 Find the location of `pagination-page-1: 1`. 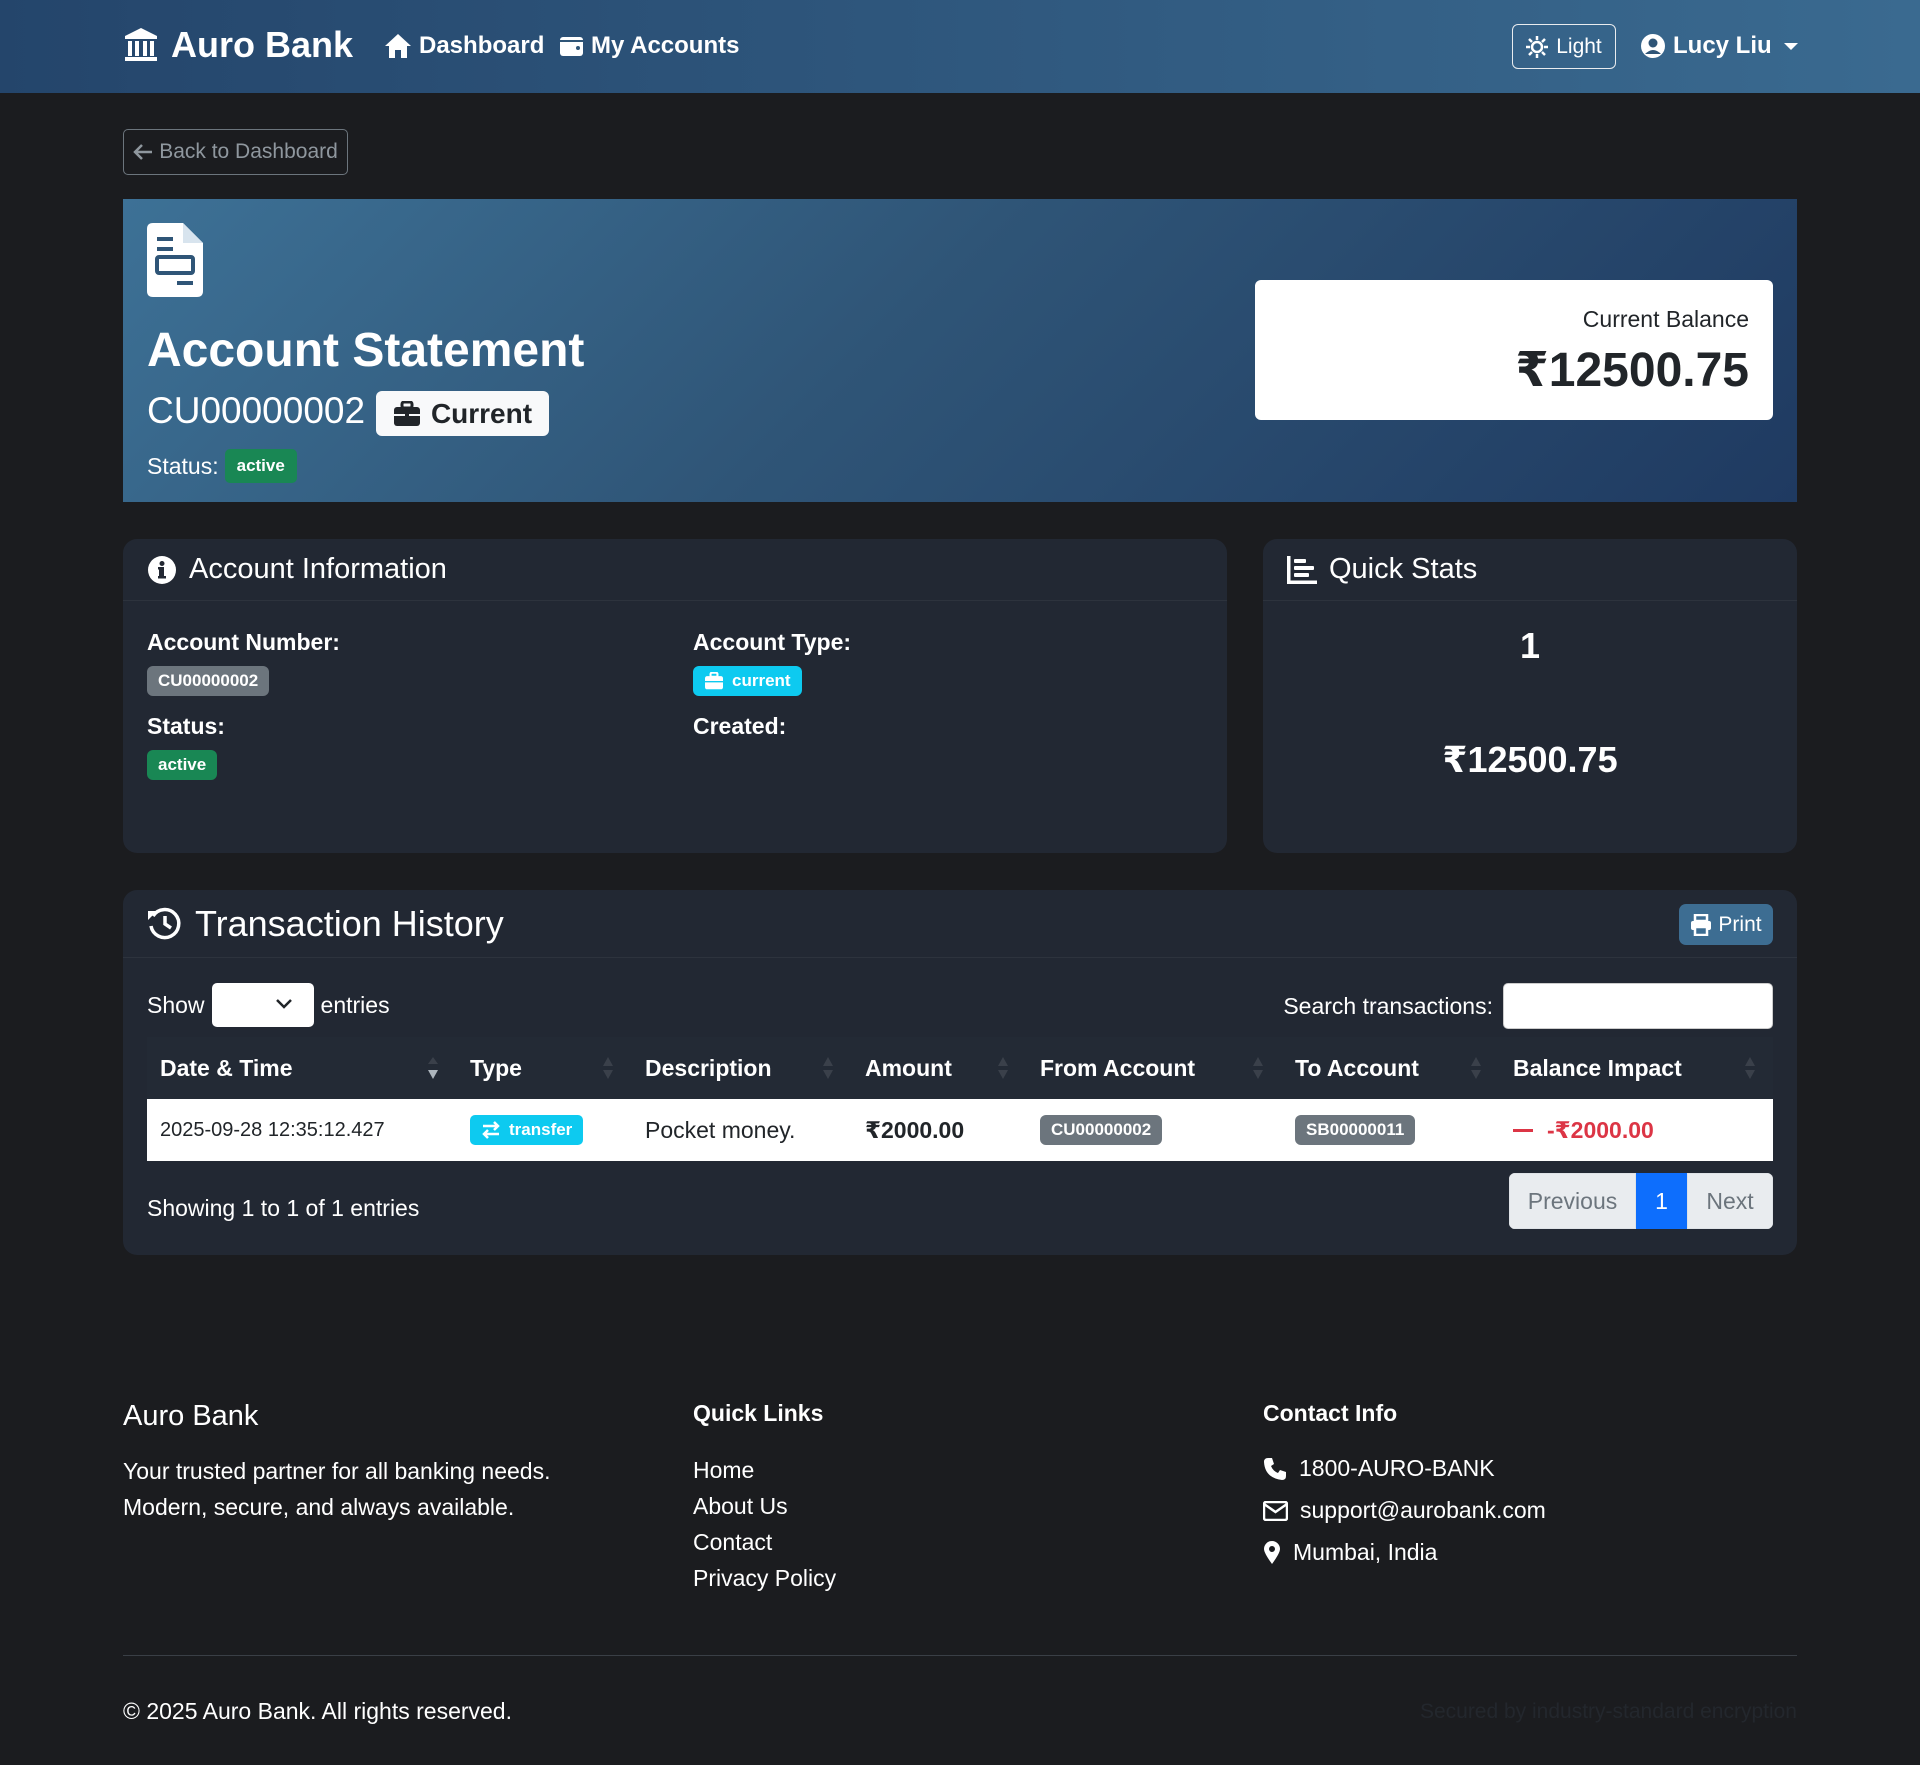

pagination-page-1: 1 is located at coordinates (1661, 1201).